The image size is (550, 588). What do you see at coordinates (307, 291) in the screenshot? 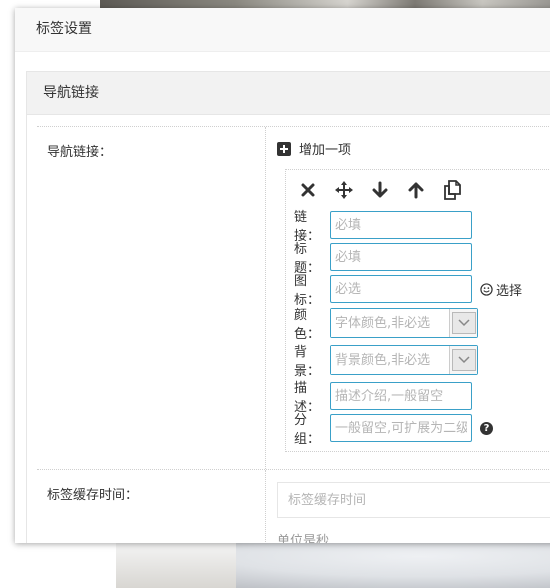
I see `icon-label: 图标：` at bounding box center [307, 291].